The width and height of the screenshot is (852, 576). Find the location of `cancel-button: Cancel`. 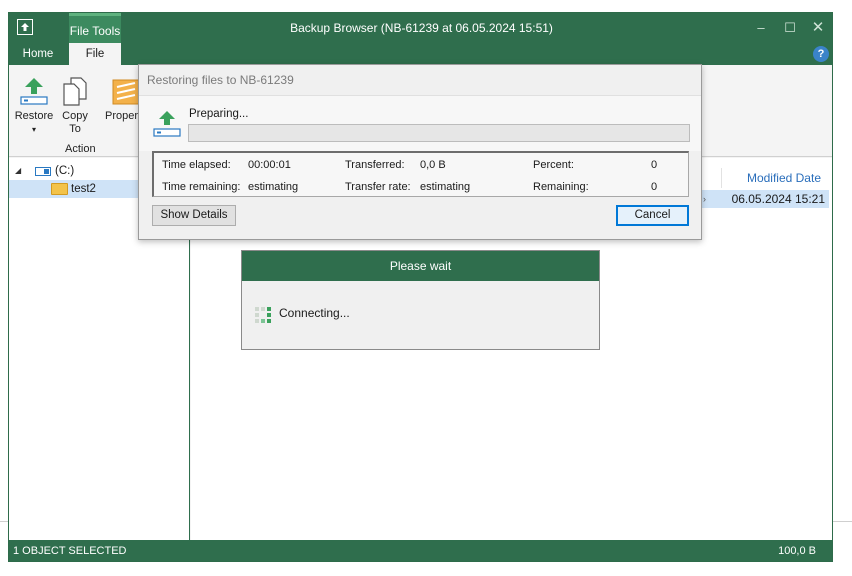

cancel-button: Cancel is located at coordinates (652, 215).